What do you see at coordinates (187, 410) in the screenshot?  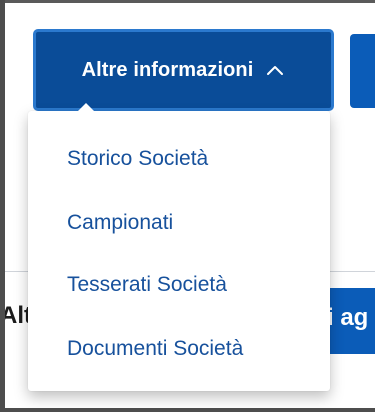 I see `window-edge-bottom` at bounding box center [187, 410].